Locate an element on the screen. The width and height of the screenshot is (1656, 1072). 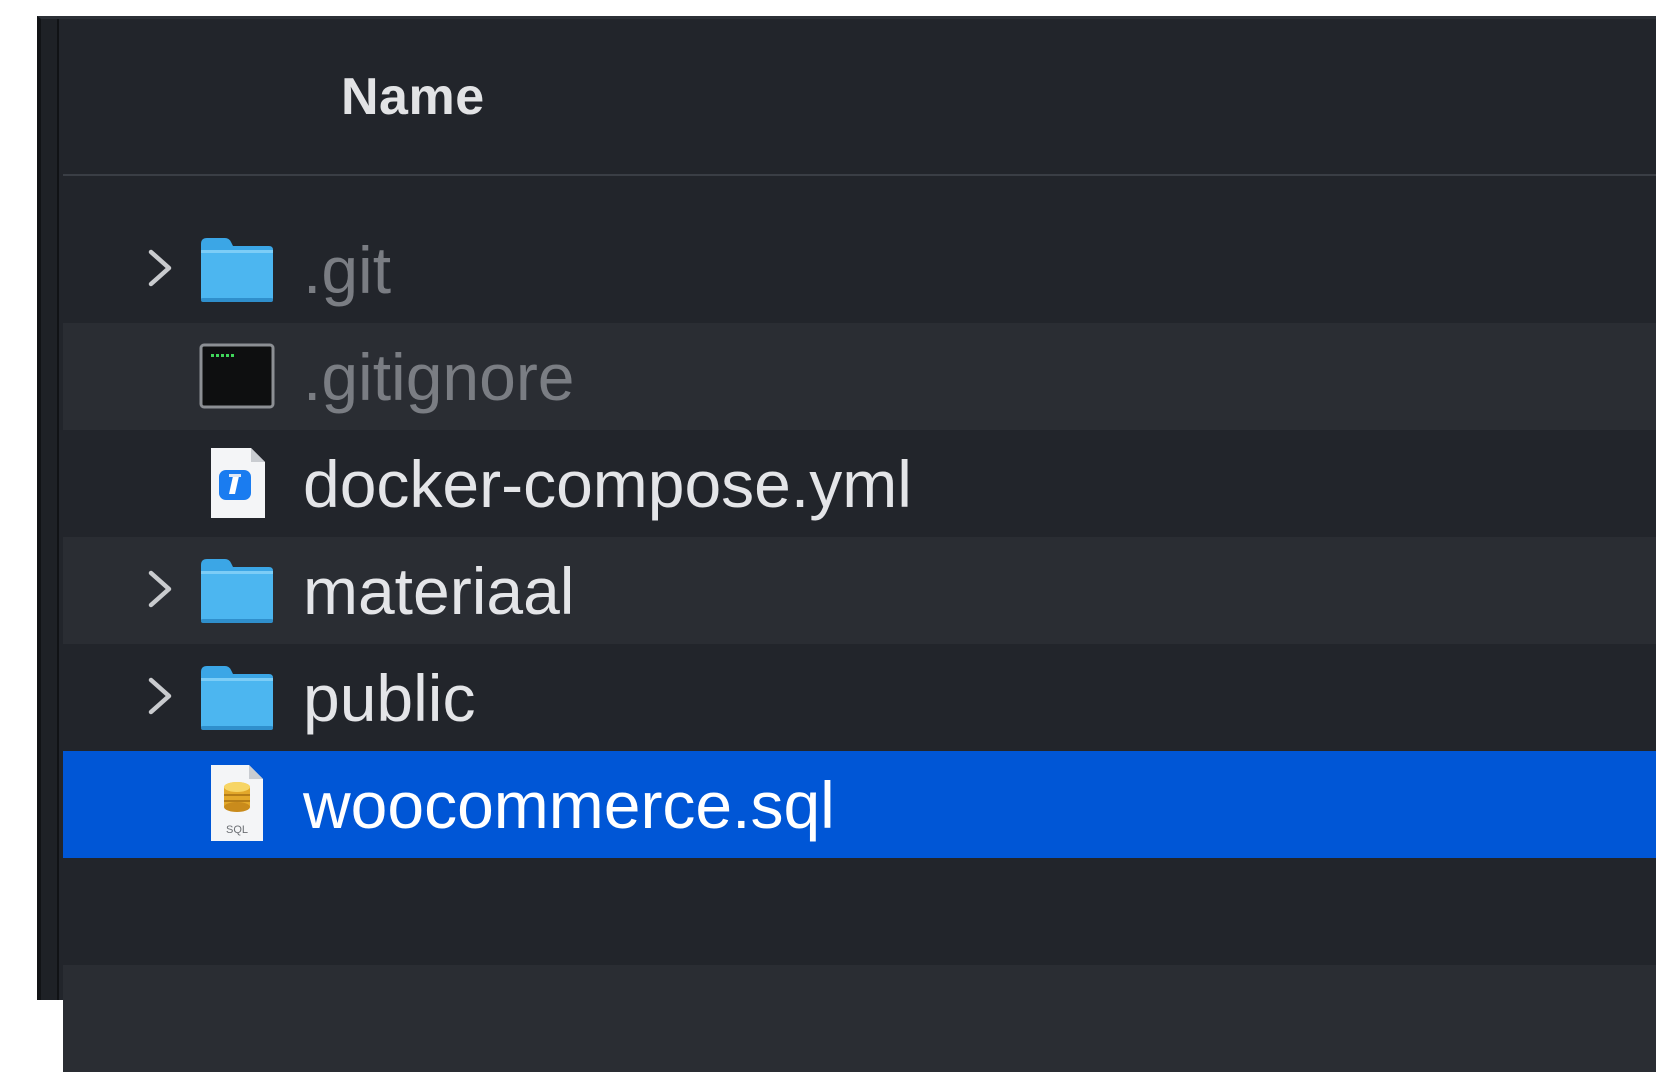
sidebar-edge is located at coordinates (50, 509).